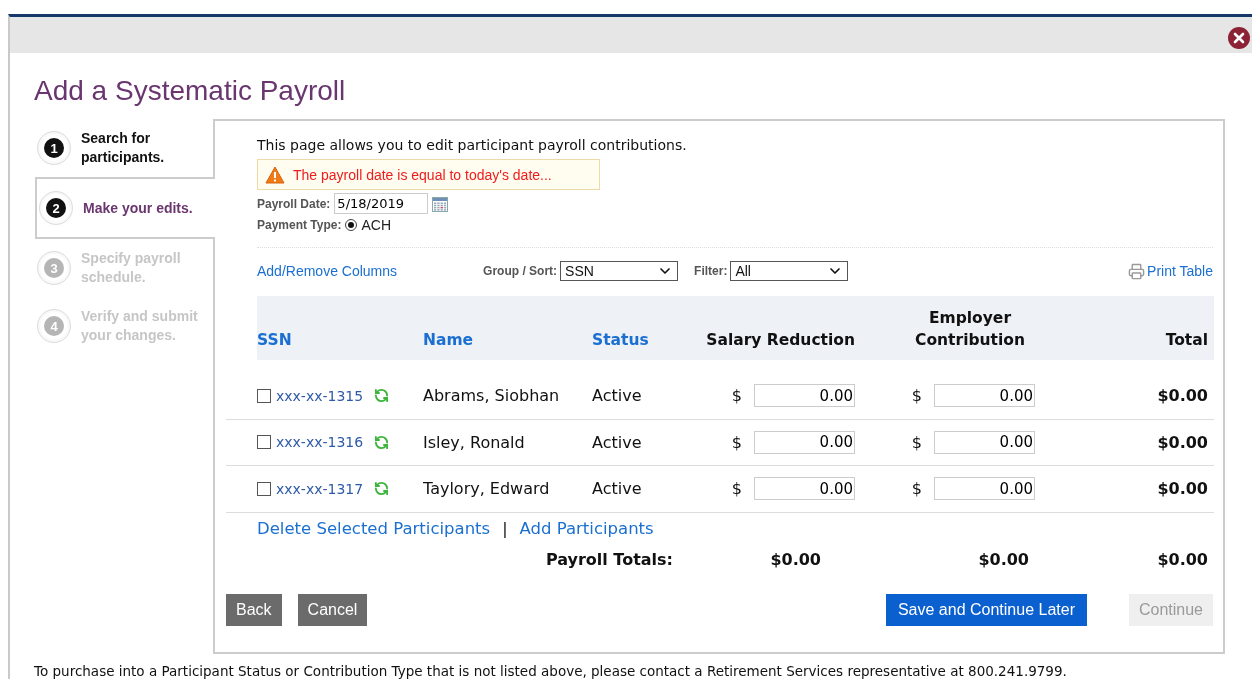 This screenshot has height=691, width=1252. What do you see at coordinates (609, 559) in the screenshot?
I see `totals-label: Payroll Totals:` at bounding box center [609, 559].